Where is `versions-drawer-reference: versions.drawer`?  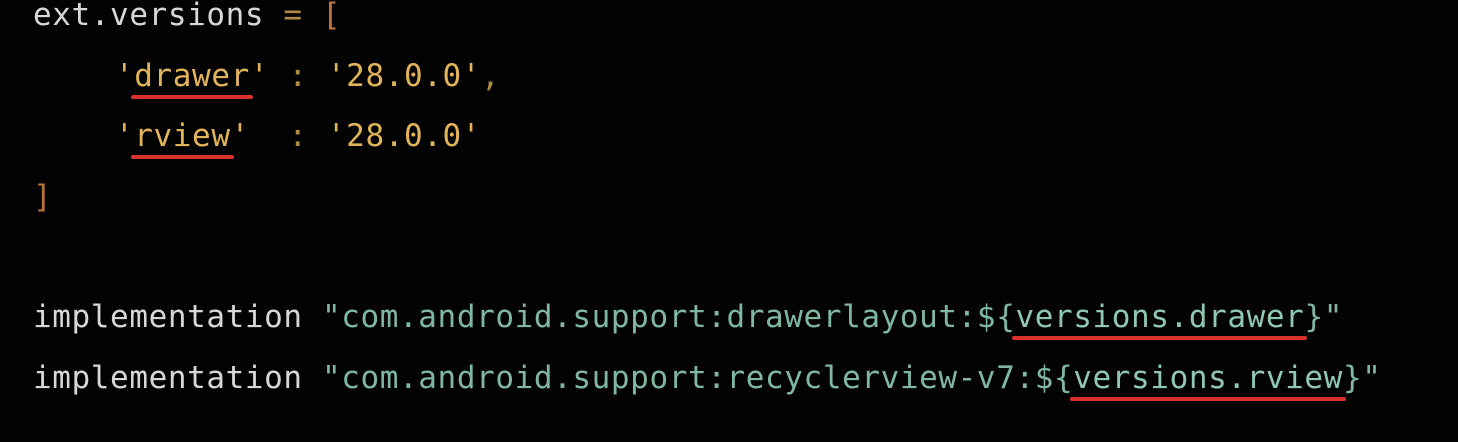 versions-drawer-reference: versions.drawer is located at coordinates (1160, 318).